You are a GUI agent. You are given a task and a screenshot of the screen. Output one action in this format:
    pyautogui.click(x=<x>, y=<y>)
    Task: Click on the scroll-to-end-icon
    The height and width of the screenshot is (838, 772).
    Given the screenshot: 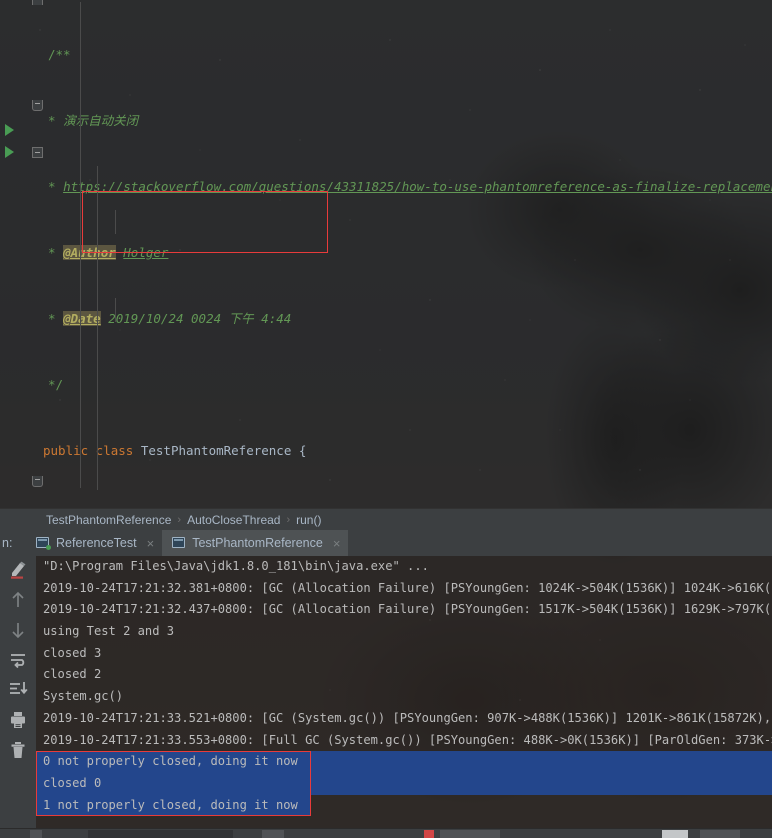 What is the action you would take?
    pyautogui.click(x=18, y=690)
    